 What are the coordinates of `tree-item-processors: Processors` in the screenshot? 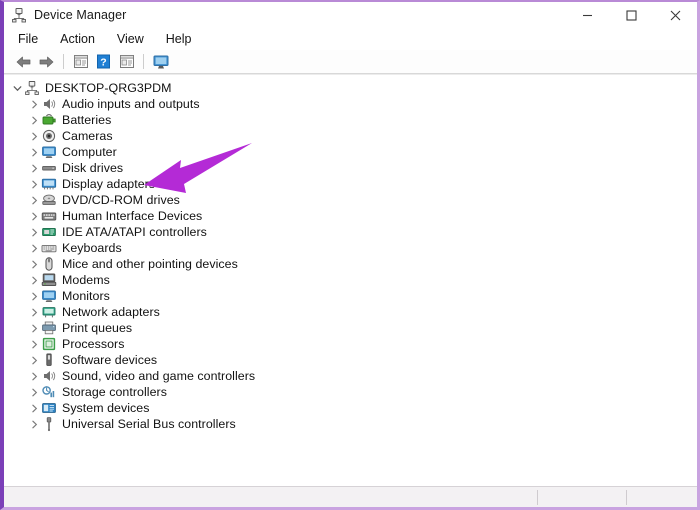 It's located at (350, 344).